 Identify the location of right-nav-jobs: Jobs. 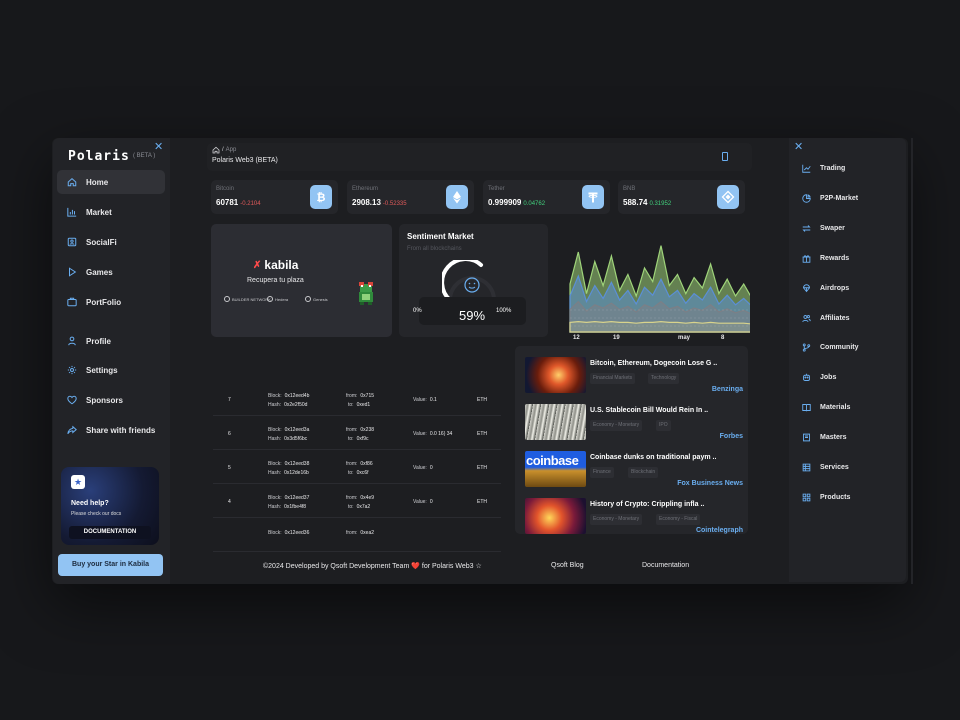
(819, 377).